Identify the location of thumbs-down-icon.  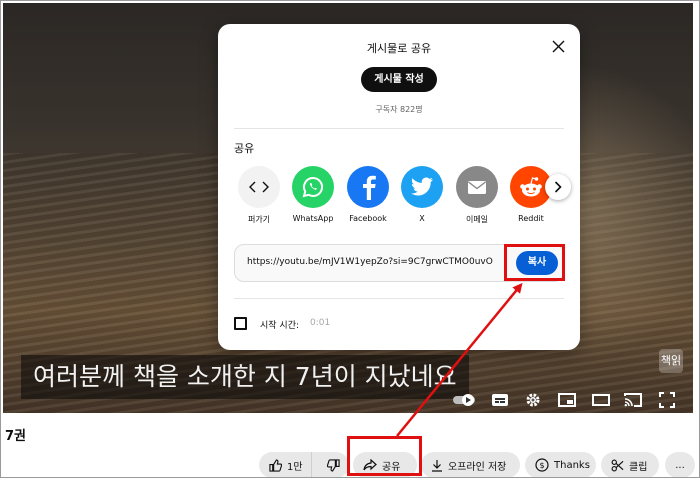
(333, 465).